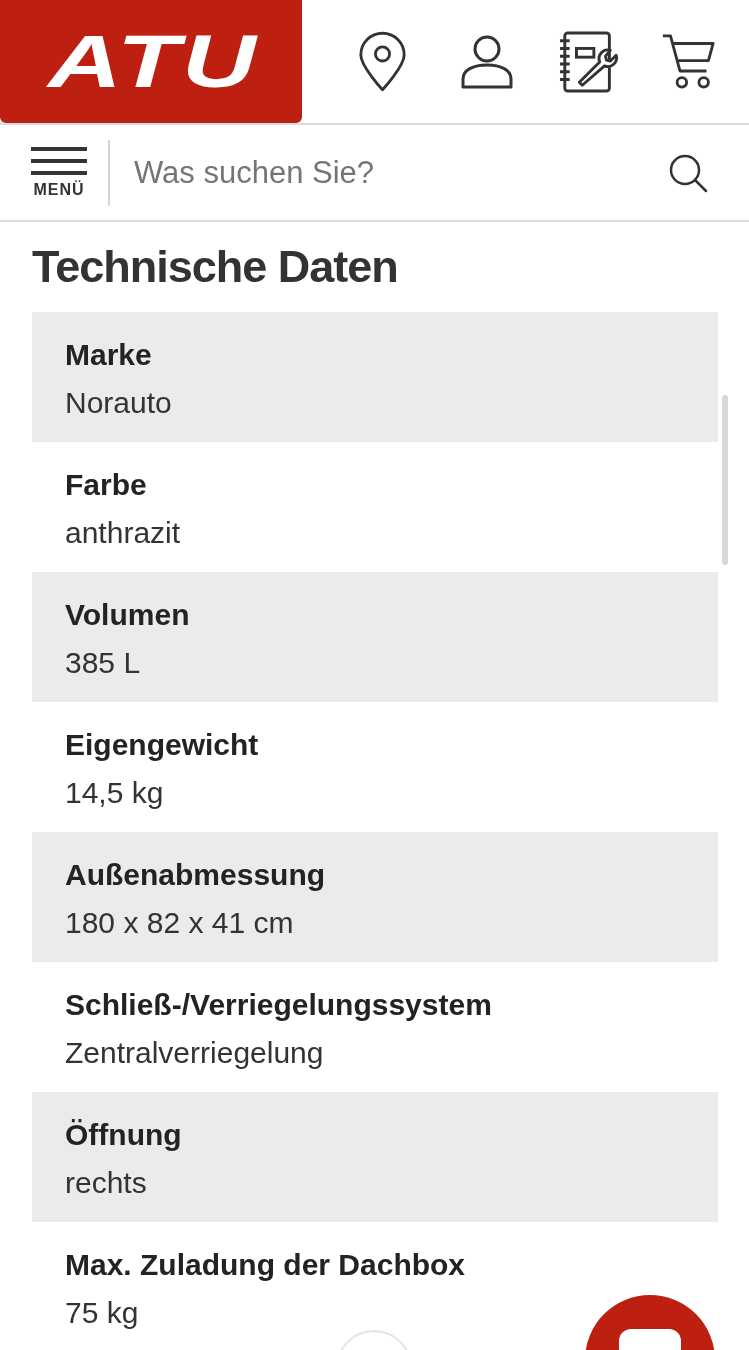 This screenshot has height=1350, width=749. What do you see at coordinates (103, 663) in the screenshot?
I see `spec-value: 385 L` at bounding box center [103, 663].